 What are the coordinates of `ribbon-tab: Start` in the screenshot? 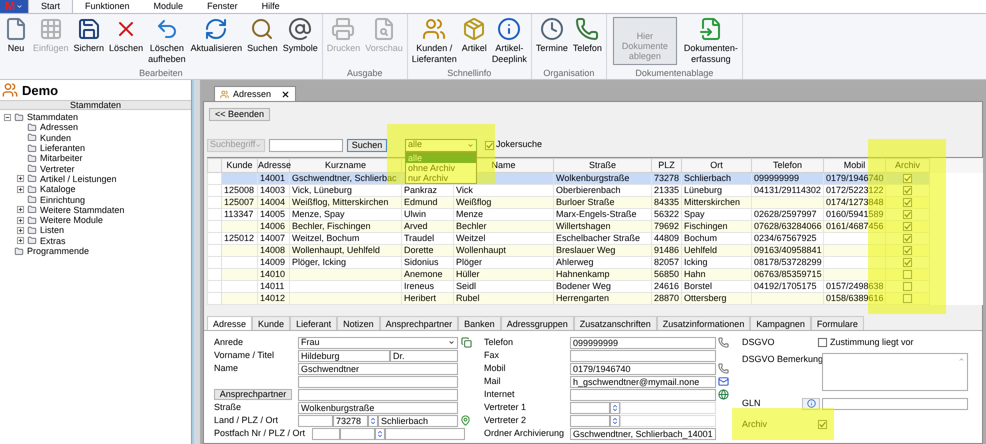 It's located at (51, 6).